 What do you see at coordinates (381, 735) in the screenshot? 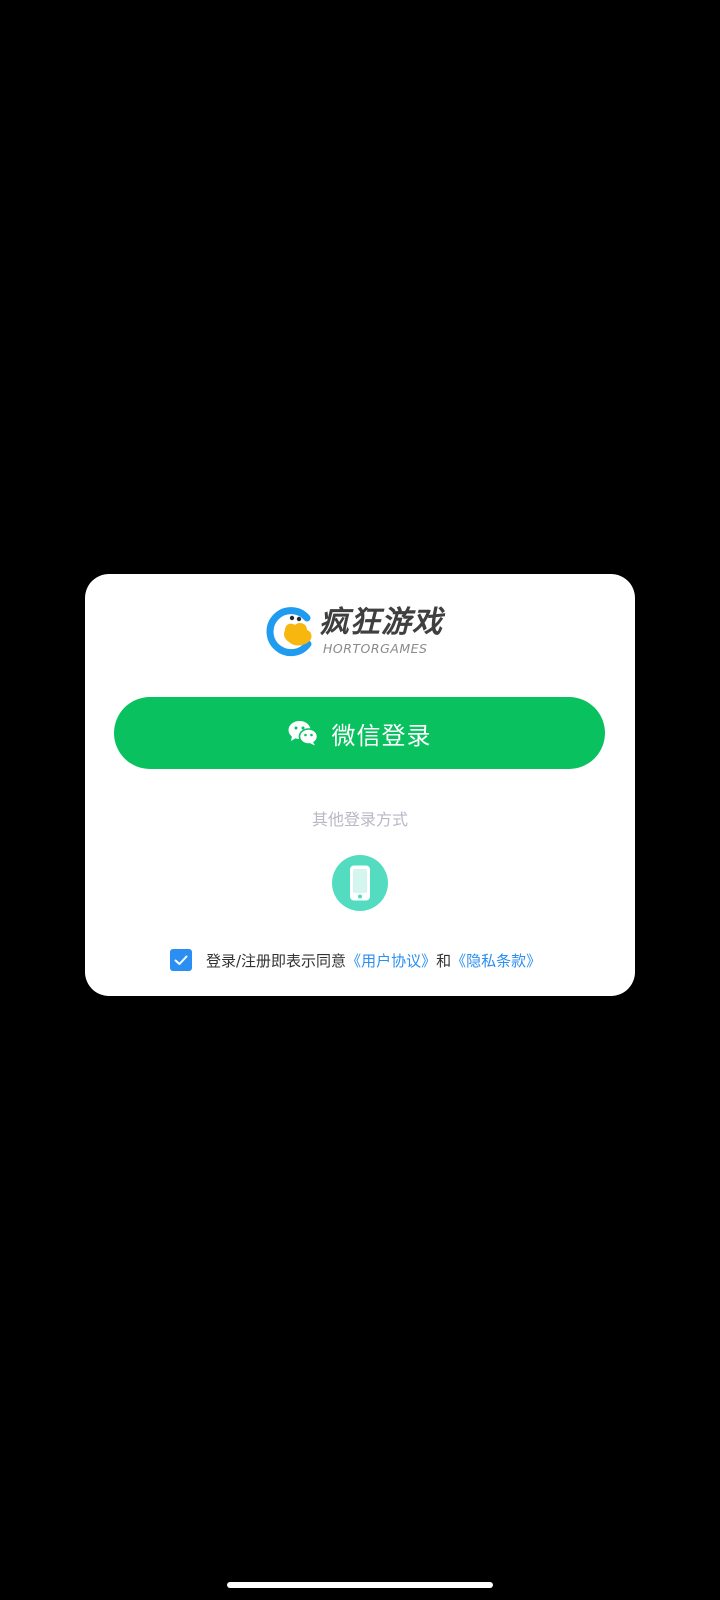
I see `wechat-login-label: 微信登录` at bounding box center [381, 735].